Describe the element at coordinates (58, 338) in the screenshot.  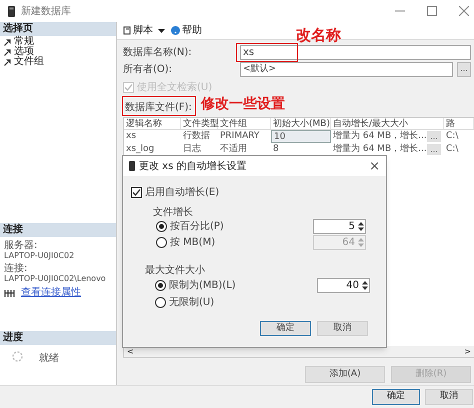
I see `section-header: 进度` at that location.